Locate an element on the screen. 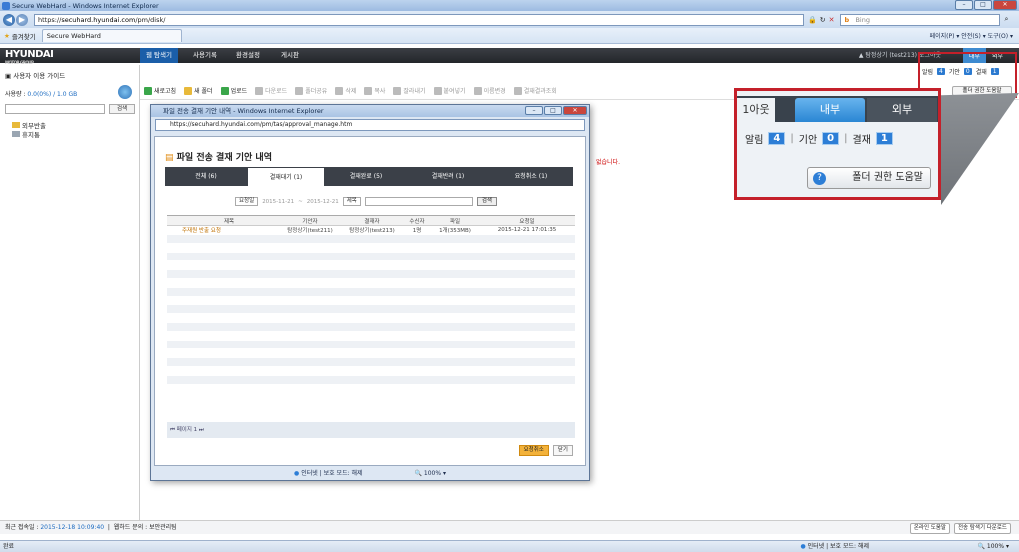  callout-approve-count: 1 is located at coordinates (884, 138).